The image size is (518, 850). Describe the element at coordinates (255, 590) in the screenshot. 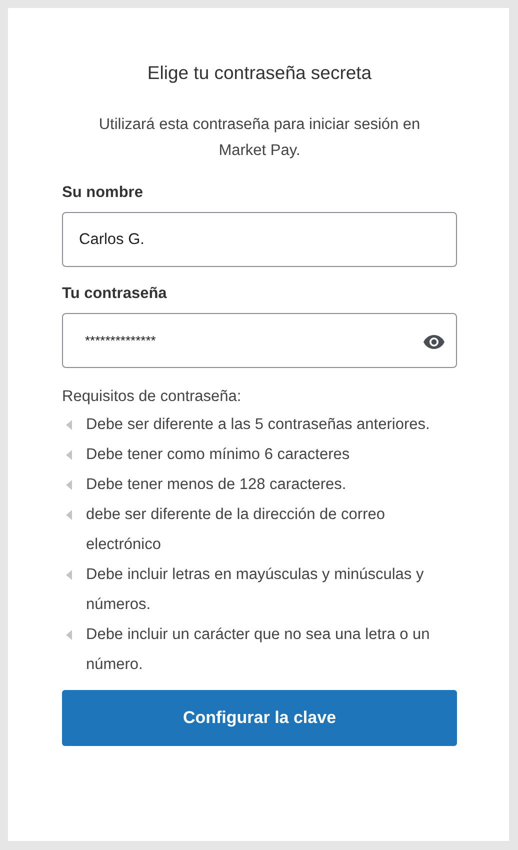

I see `requirement-text: Debe incluir letras en mayúsculas y minúsculas y números.` at that location.